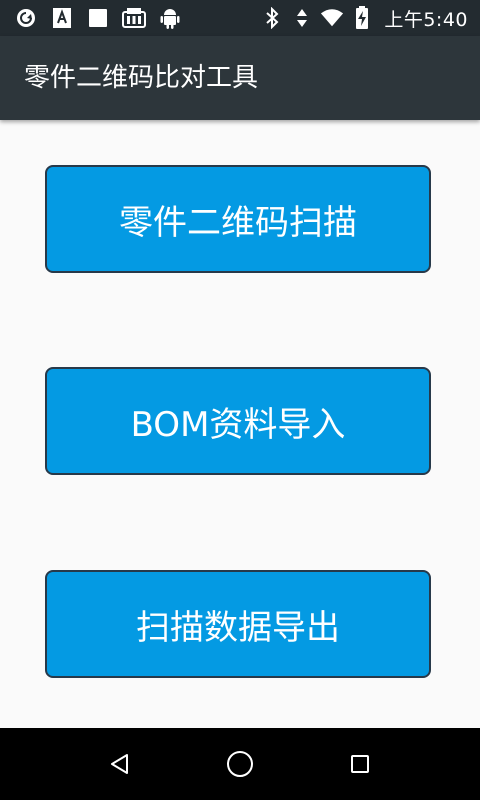  I want to click on battery-charging-icon, so click(362, 18).